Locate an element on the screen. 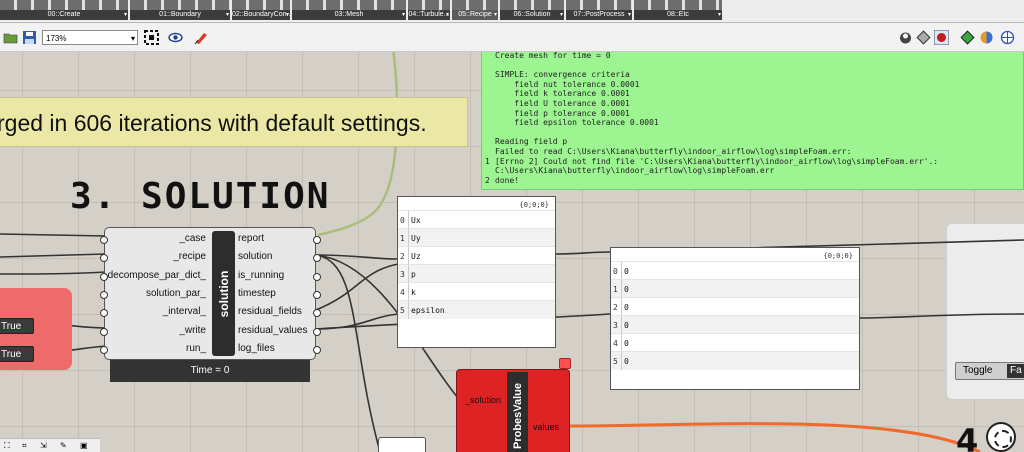  tab-boundary: 01::Boundary is located at coordinates (180, 10).